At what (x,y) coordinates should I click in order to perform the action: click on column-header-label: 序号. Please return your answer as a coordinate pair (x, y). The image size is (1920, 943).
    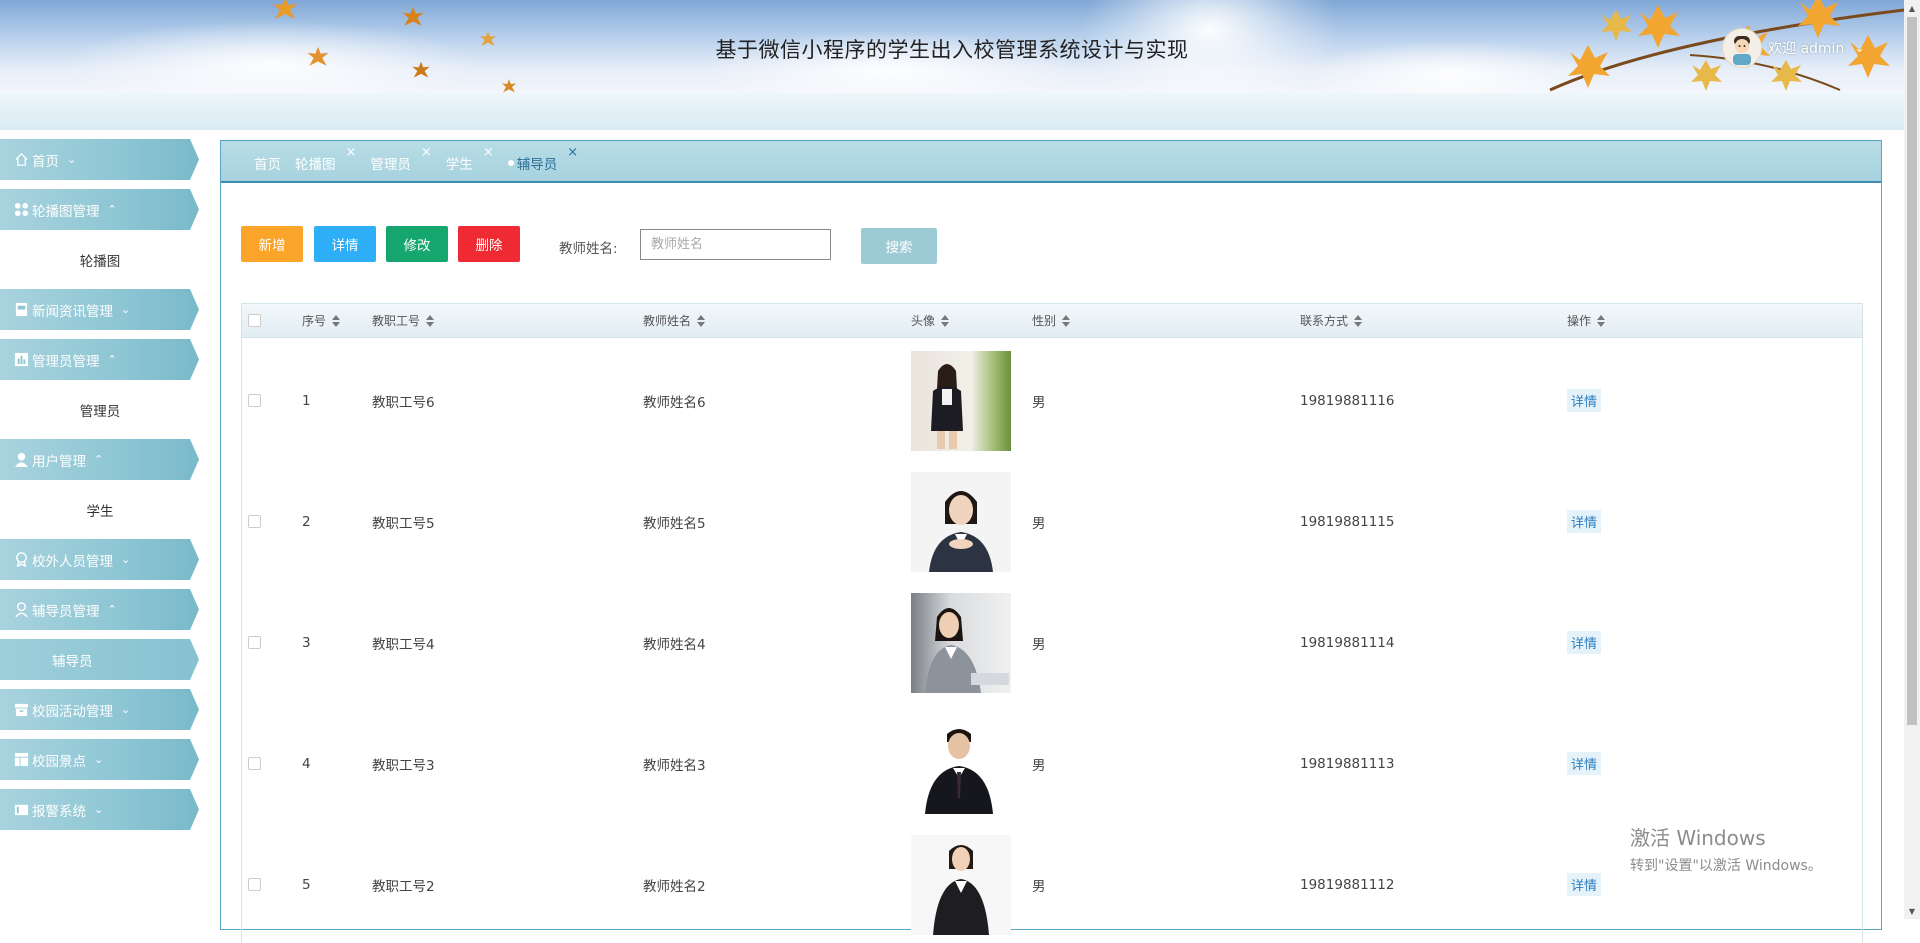
    Looking at the image, I should click on (314, 321).